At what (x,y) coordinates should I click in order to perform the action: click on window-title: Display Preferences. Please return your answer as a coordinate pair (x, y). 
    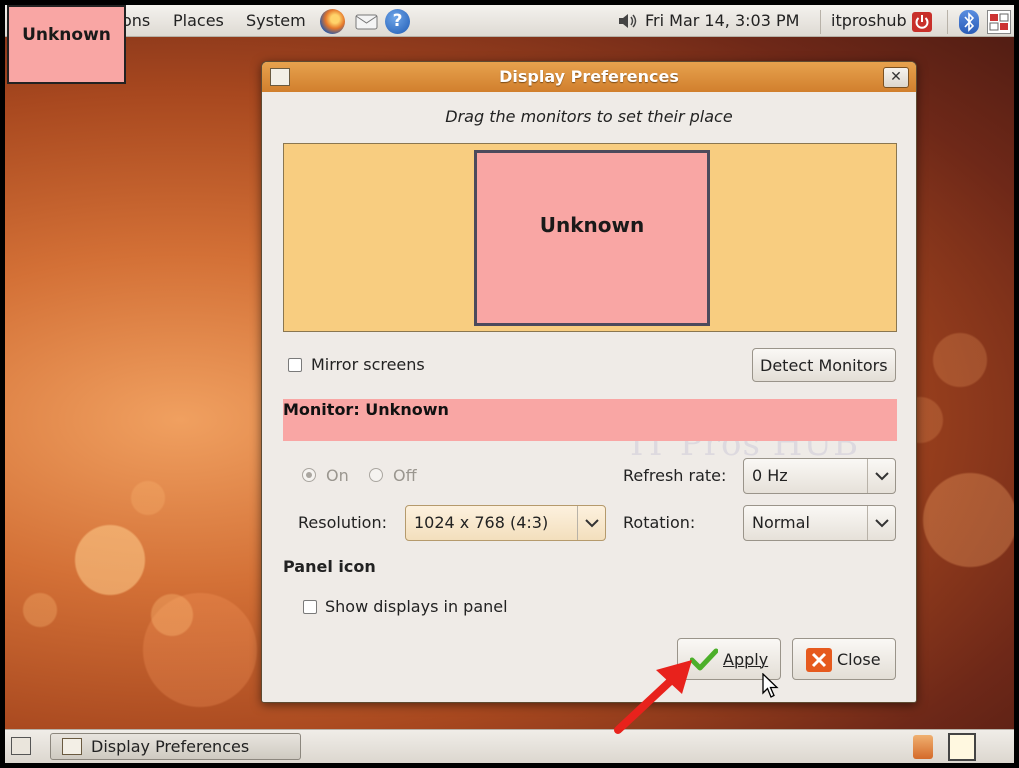
    Looking at the image, I should click on (589, 76).